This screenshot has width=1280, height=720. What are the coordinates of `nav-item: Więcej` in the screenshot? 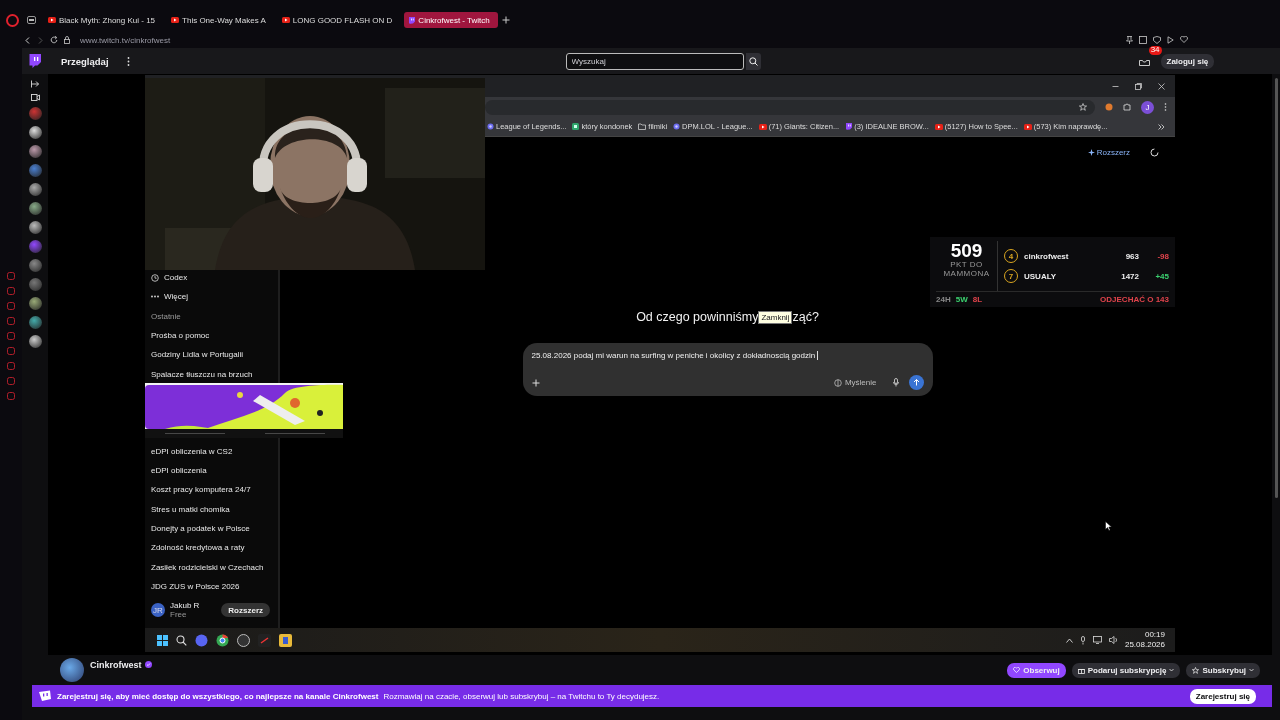 It's located at (214, 297).